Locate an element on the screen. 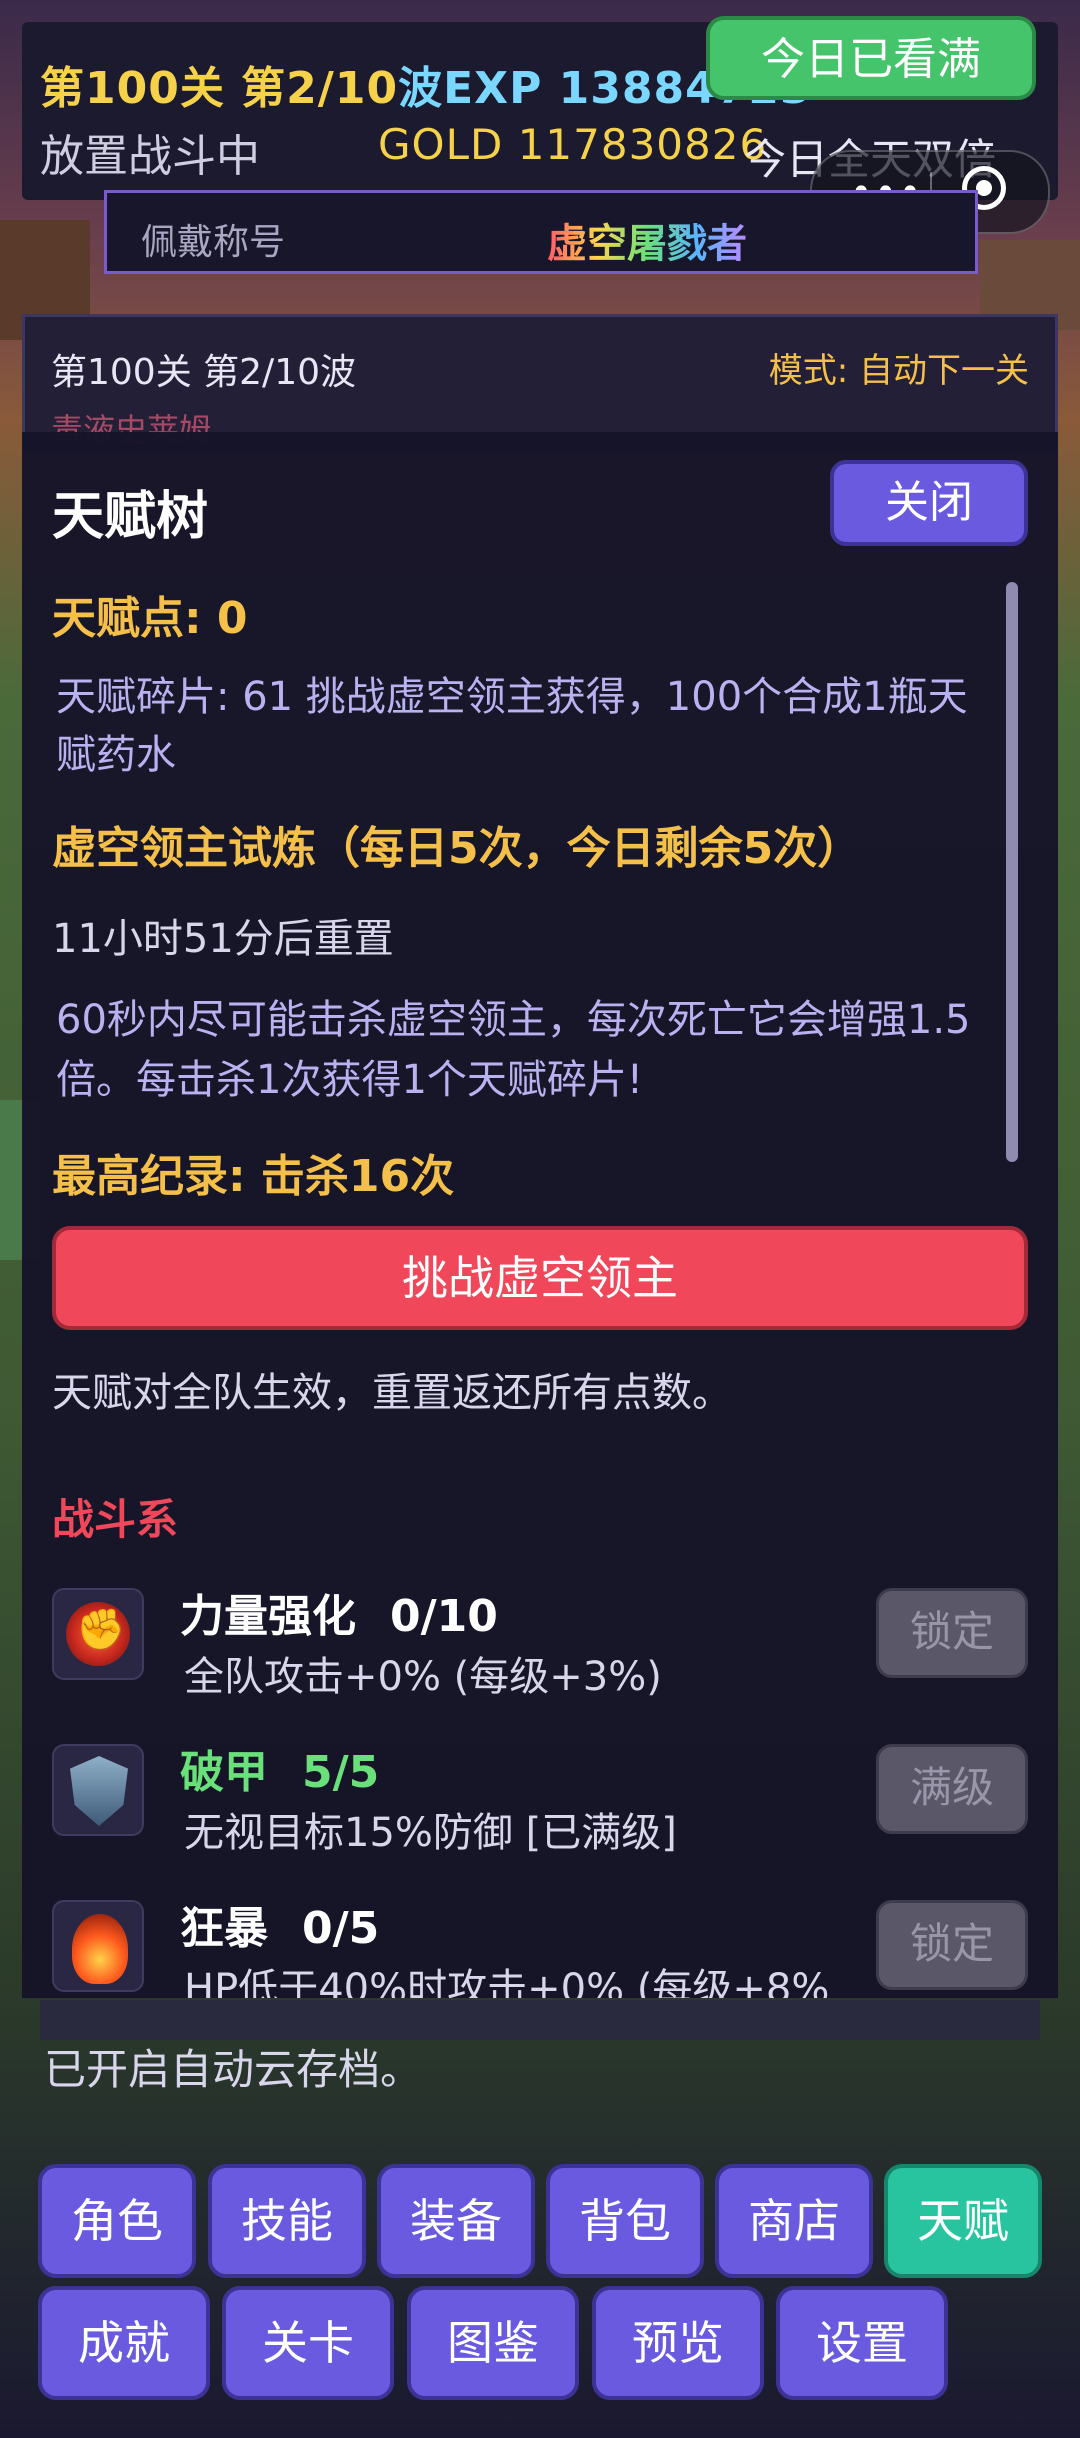 This screenshot has height=2438, width=1080. talent-row: 狂暴 0/5 HP低于40%时攻击+0% (每级+8% 锁定 is located at coordinates (540, 1945).